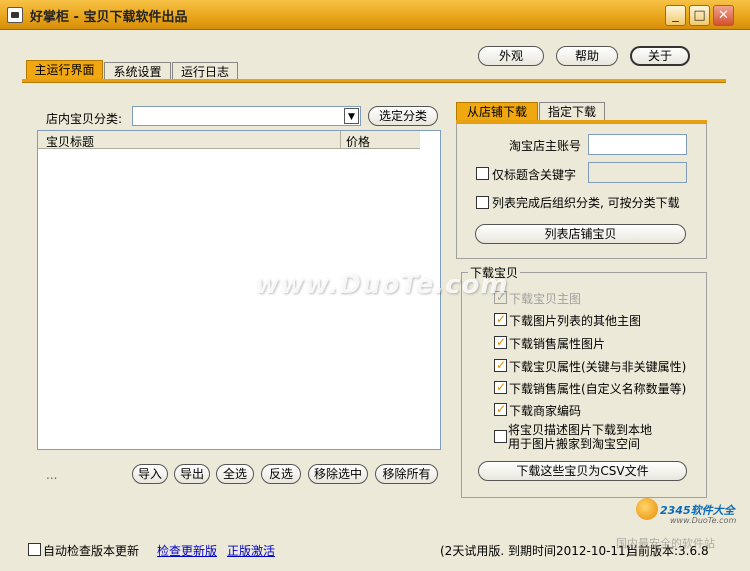  I want to click on download-csv-button: 下载这些宝贝为CSV文件, so click(582, 471).